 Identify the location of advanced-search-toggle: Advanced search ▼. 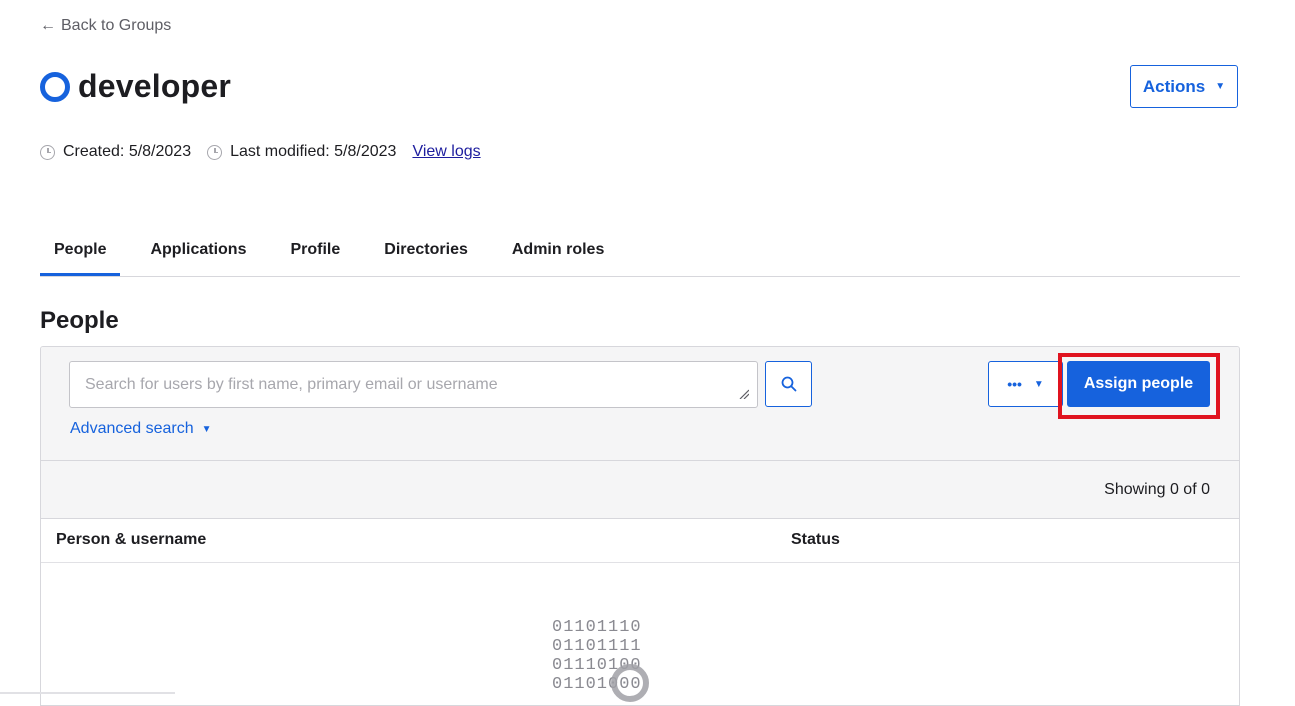
(141, 429).